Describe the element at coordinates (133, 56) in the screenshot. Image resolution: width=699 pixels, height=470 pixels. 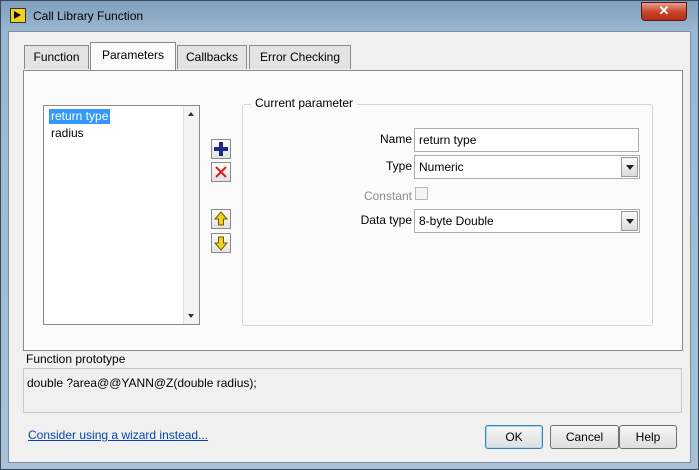
I see `tab-parameters: Parameters` at that location.